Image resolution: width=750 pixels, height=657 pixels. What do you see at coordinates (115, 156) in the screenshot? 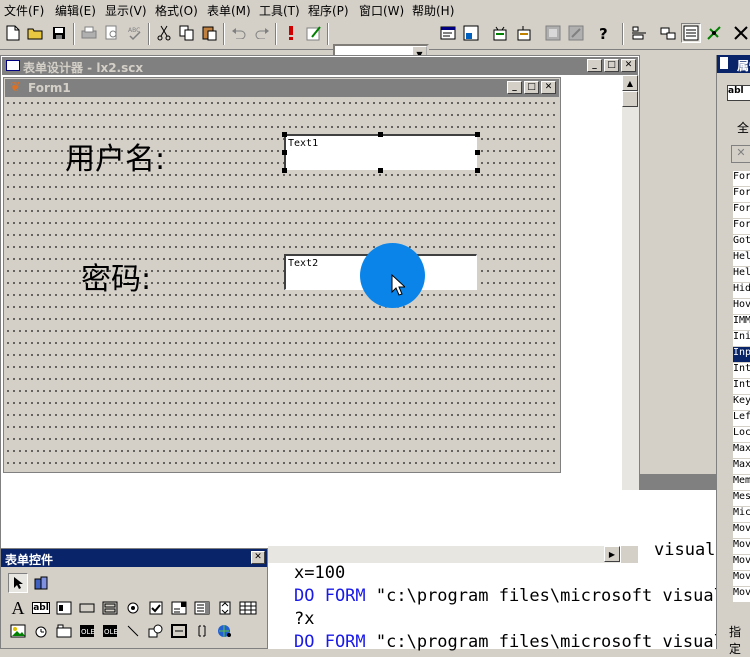
I see `username-label: 用户名:` at bounding box center [115, 156].